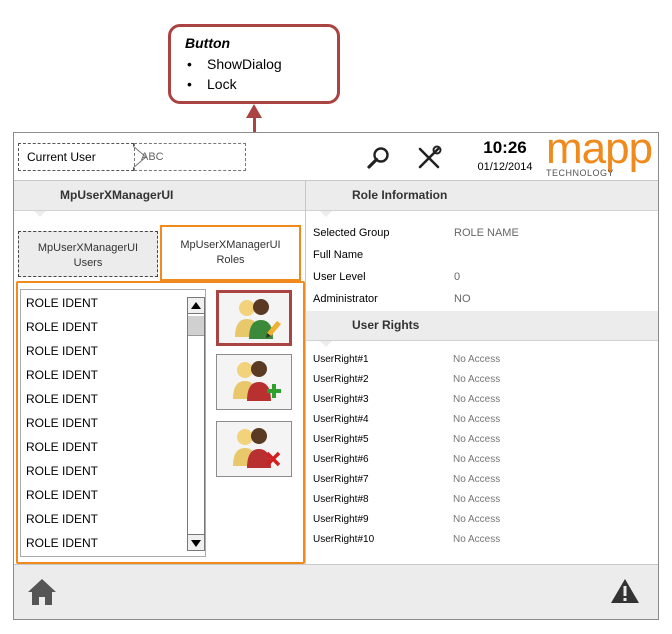  What do you see at coordinates (462, 299) in the screenshot?
I see `info-value: NO` at bounding box center [462, 299].